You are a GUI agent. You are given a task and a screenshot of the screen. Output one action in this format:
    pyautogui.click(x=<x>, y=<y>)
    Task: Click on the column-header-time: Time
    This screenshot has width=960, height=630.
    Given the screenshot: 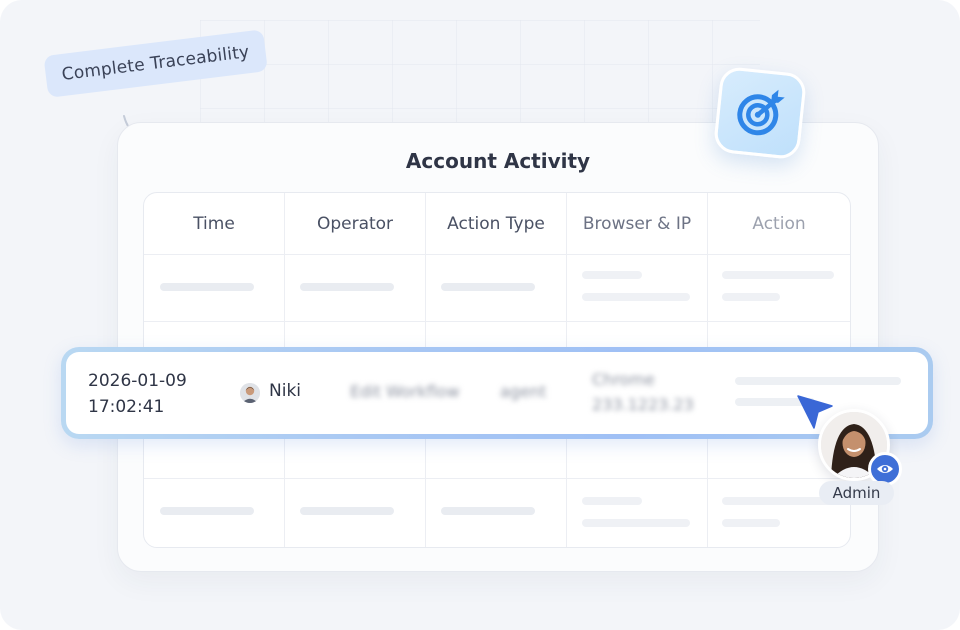 What is the action you would take?
    pyautogui.click(x=214, y=224)
    